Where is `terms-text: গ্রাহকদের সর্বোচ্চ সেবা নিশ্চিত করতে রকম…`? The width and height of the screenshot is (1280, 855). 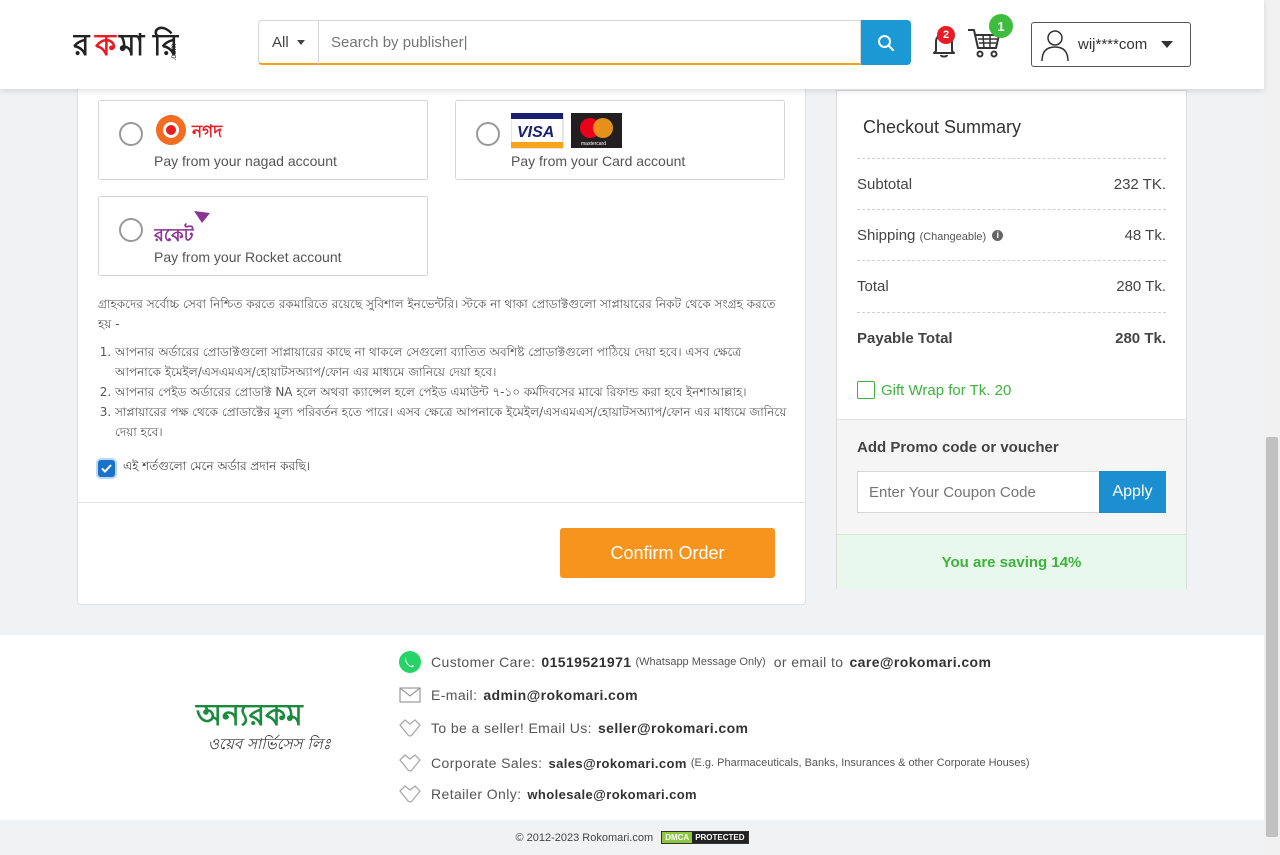 terms-text: গ্রাহকদের সর্বোচ্চ সেবা নিশ্চিত করতে রকম… is located at coordinates (443, 368).